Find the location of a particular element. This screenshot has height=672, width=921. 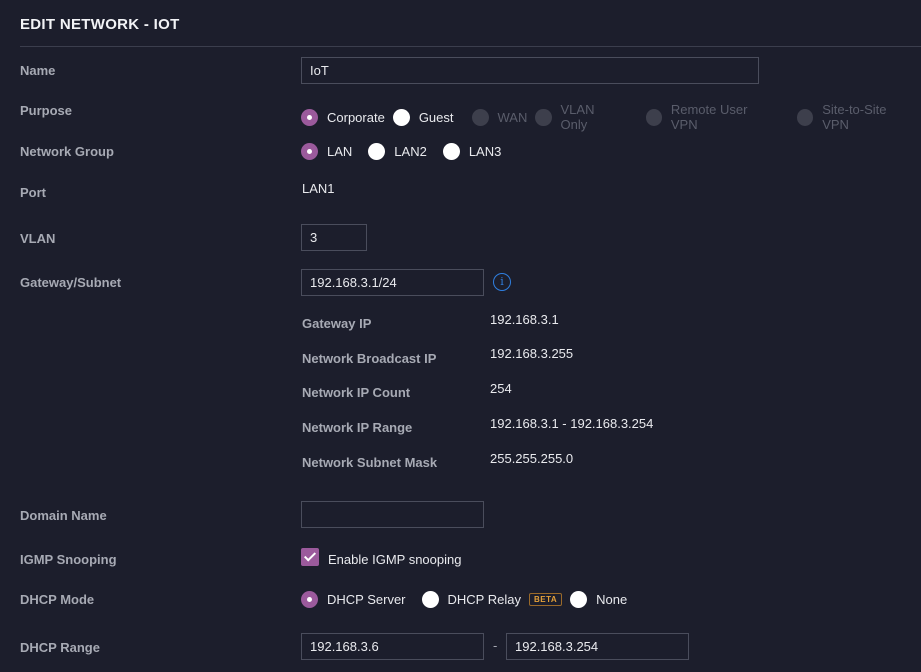

name-label: Name is located at coordinates (38, 70).